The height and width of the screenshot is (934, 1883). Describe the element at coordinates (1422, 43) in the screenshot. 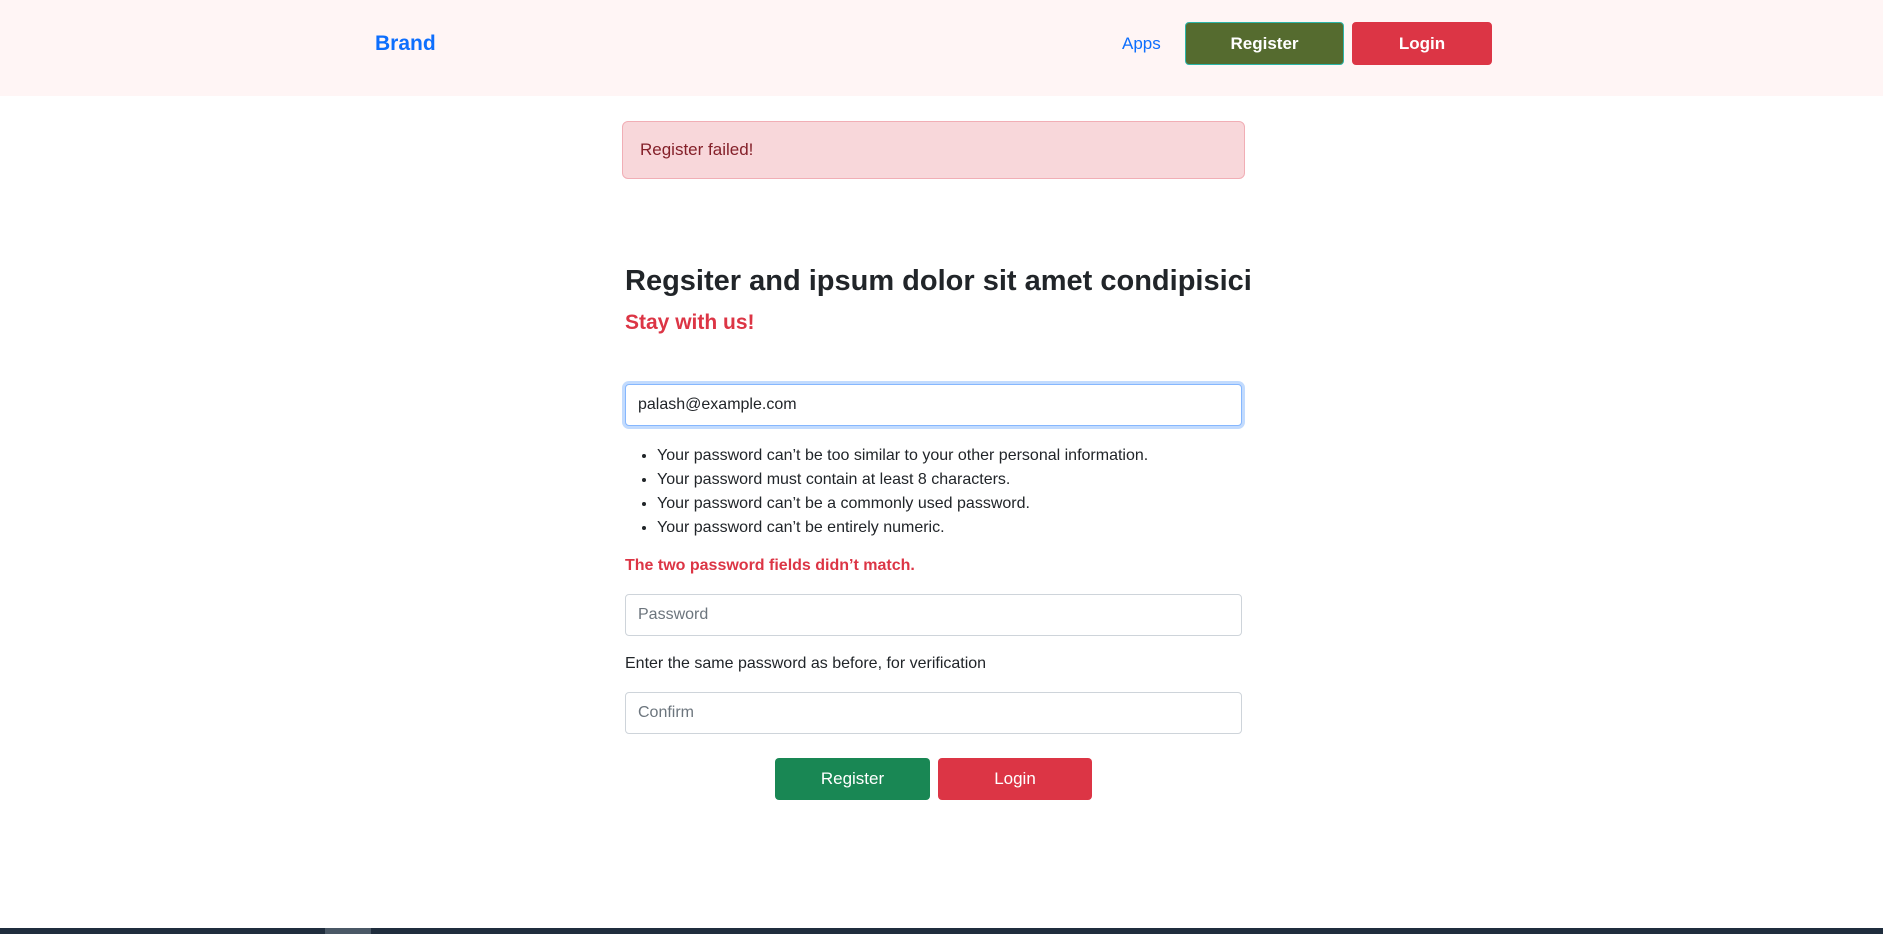

I see `nav-login-button: Login` at that location.